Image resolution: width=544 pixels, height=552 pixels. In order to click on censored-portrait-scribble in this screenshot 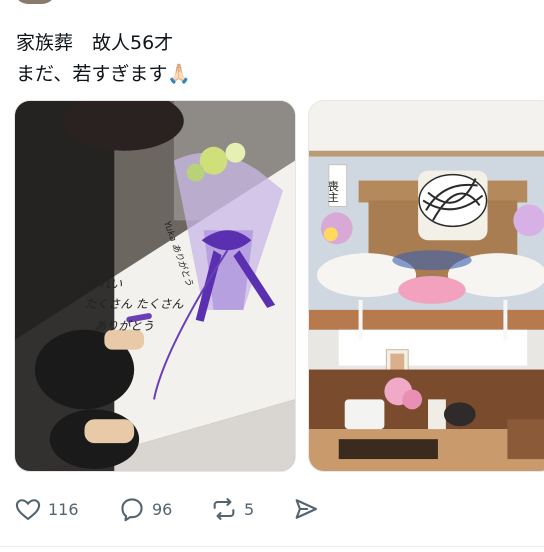, I will do `click(453, 200)`.